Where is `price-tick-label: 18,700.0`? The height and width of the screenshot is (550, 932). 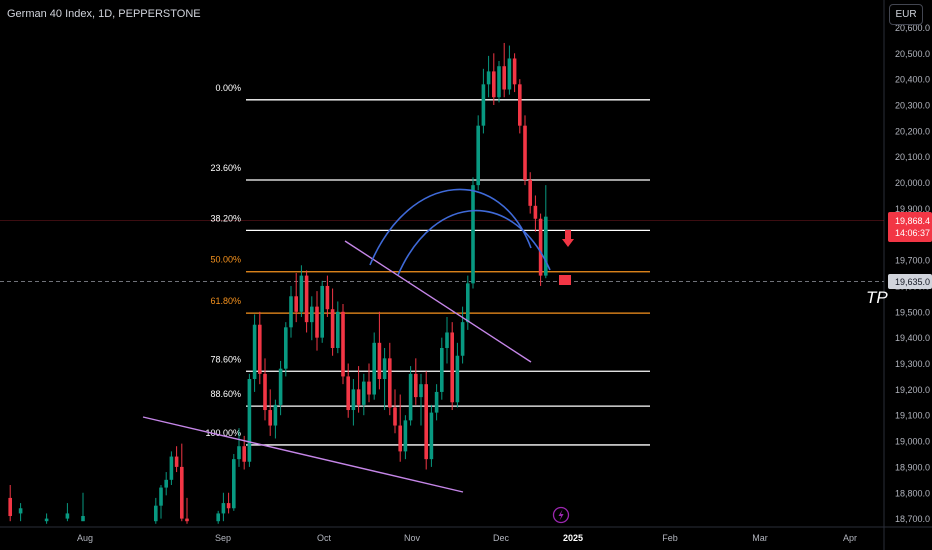 price-tick-label: 18,700.0 is located at coordinates (912, 519).